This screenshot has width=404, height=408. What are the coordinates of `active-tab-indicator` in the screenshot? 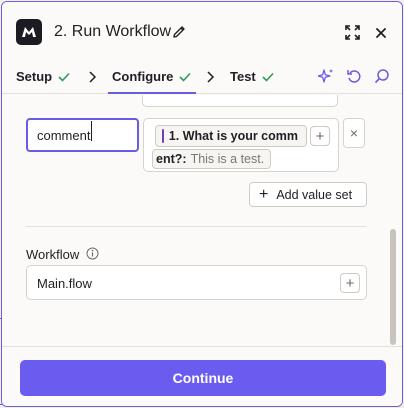 It's located at (152, 93).